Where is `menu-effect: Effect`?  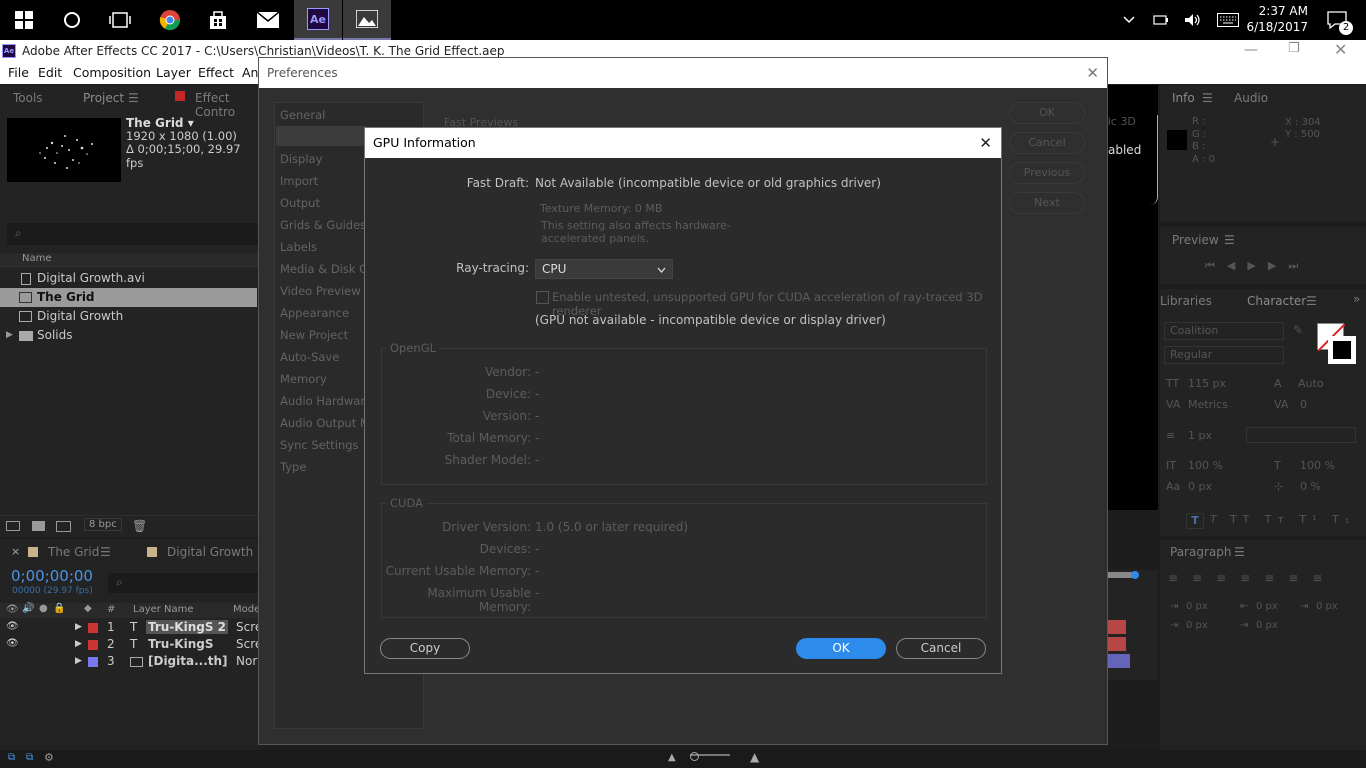 menu-effect: Effect is located at coordinates (216, 72).